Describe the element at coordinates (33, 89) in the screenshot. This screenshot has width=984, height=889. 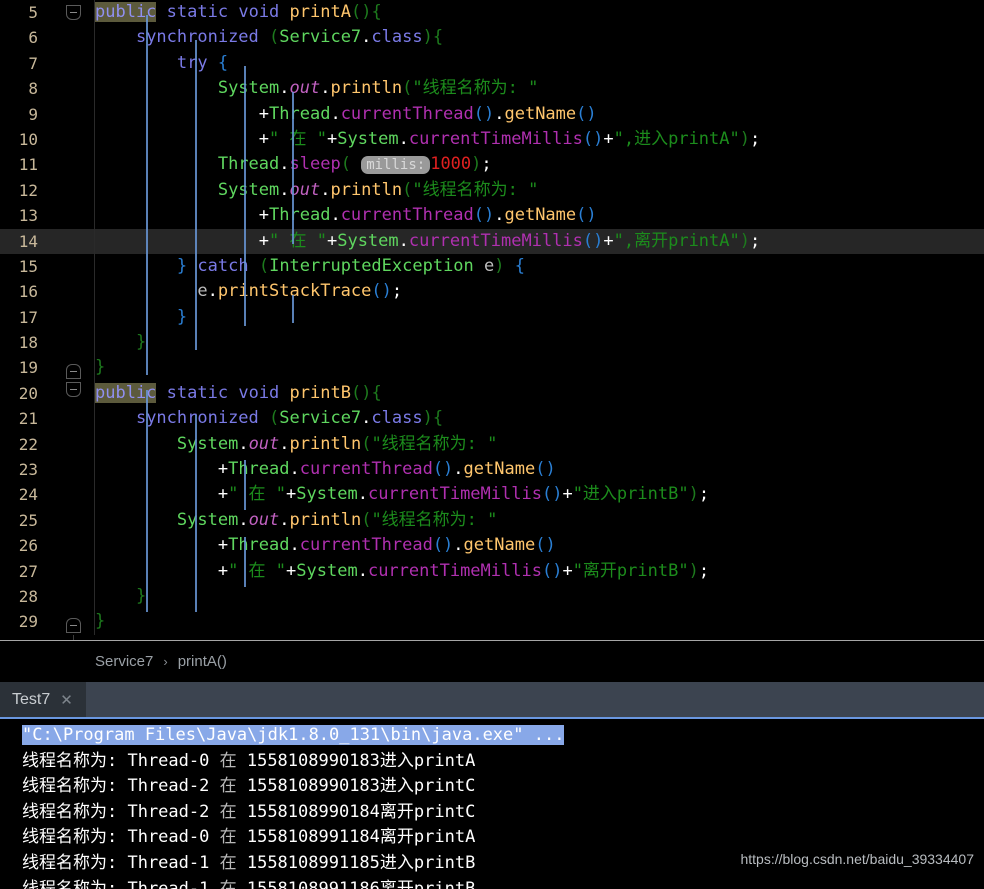
I see `line-number: 8` at that location.